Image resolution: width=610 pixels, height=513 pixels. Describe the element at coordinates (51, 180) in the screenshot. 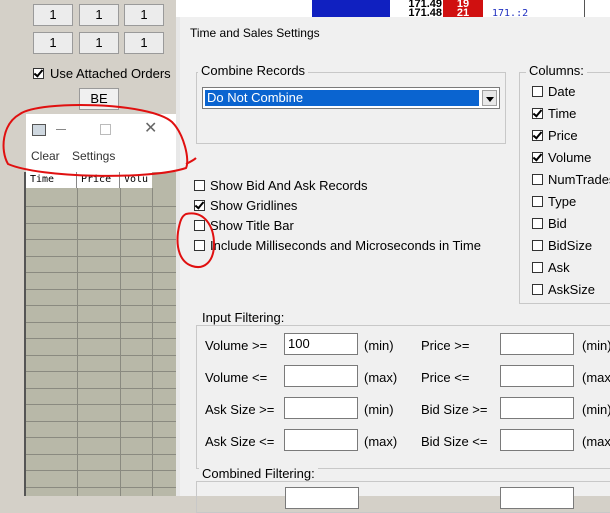

I see `column-header: Time` at that location.